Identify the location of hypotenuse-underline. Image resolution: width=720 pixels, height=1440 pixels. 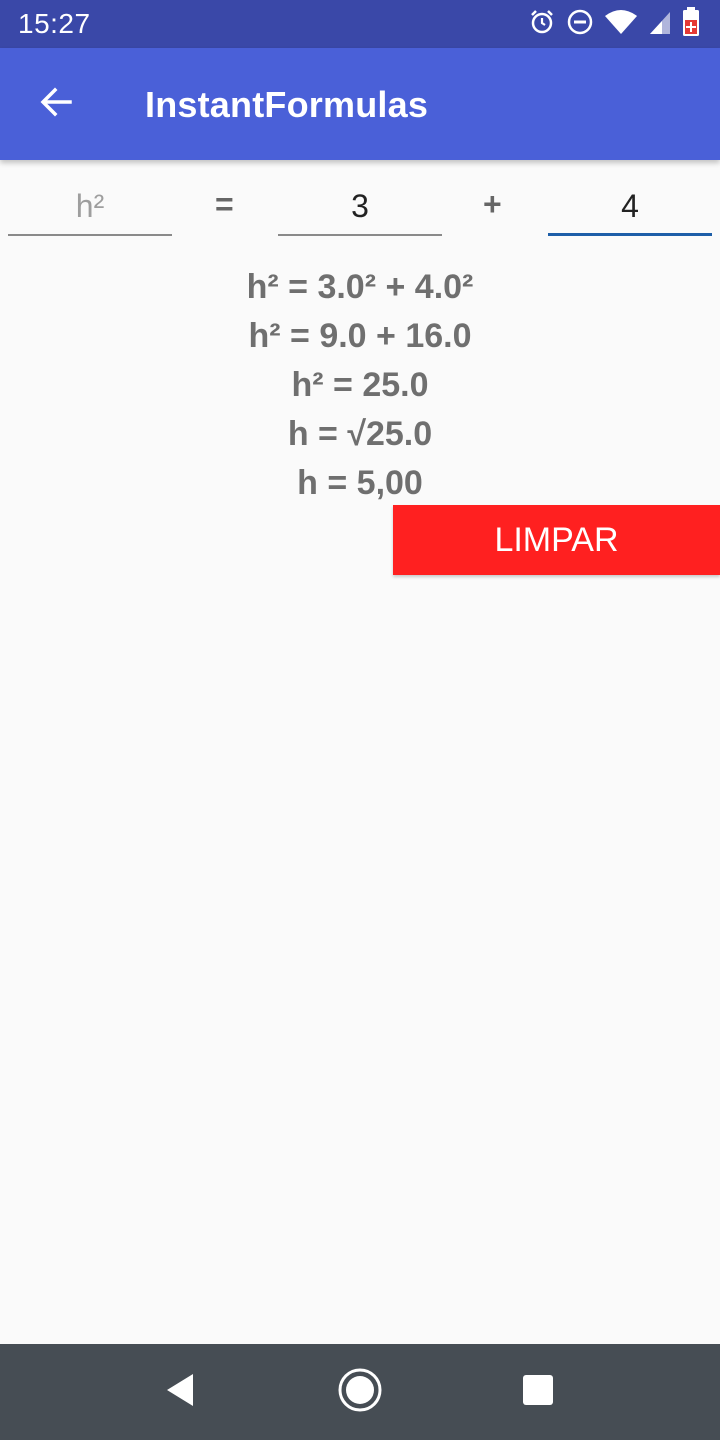
(90, 235).